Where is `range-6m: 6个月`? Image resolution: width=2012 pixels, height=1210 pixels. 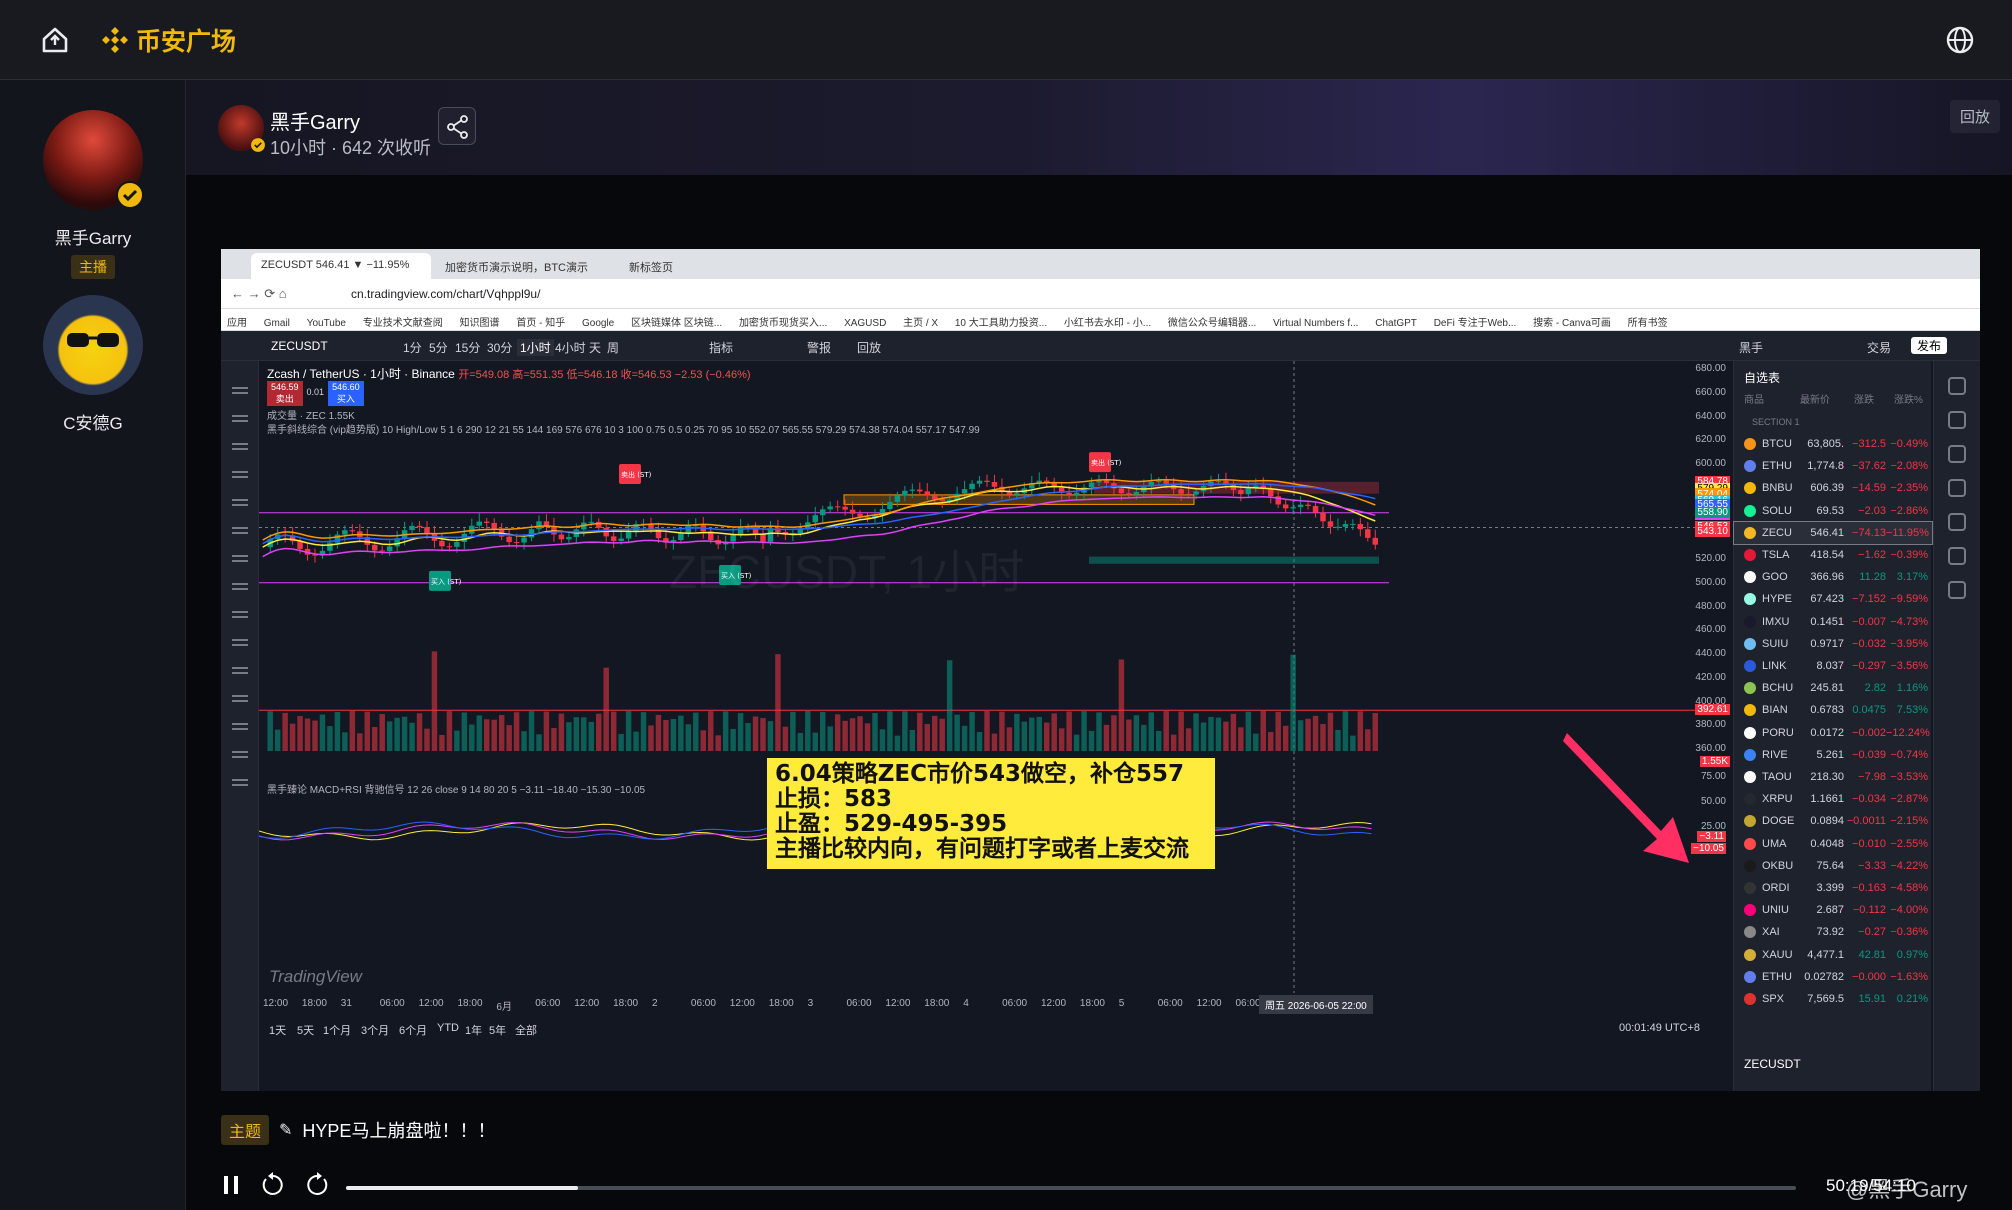 range-6m: 6个月 is located at coordinates (413, 1030).